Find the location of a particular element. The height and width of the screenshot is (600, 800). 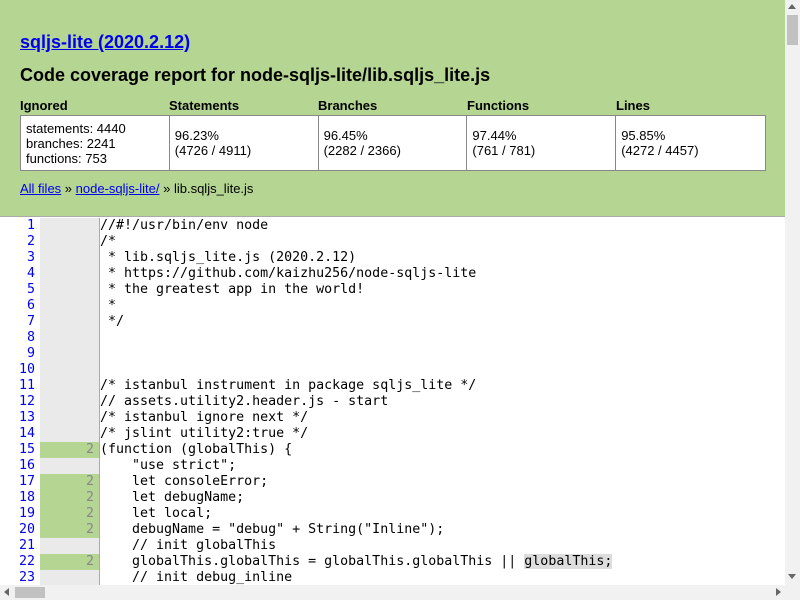

line-number-link: 21 is located at coordinates (20, 546).